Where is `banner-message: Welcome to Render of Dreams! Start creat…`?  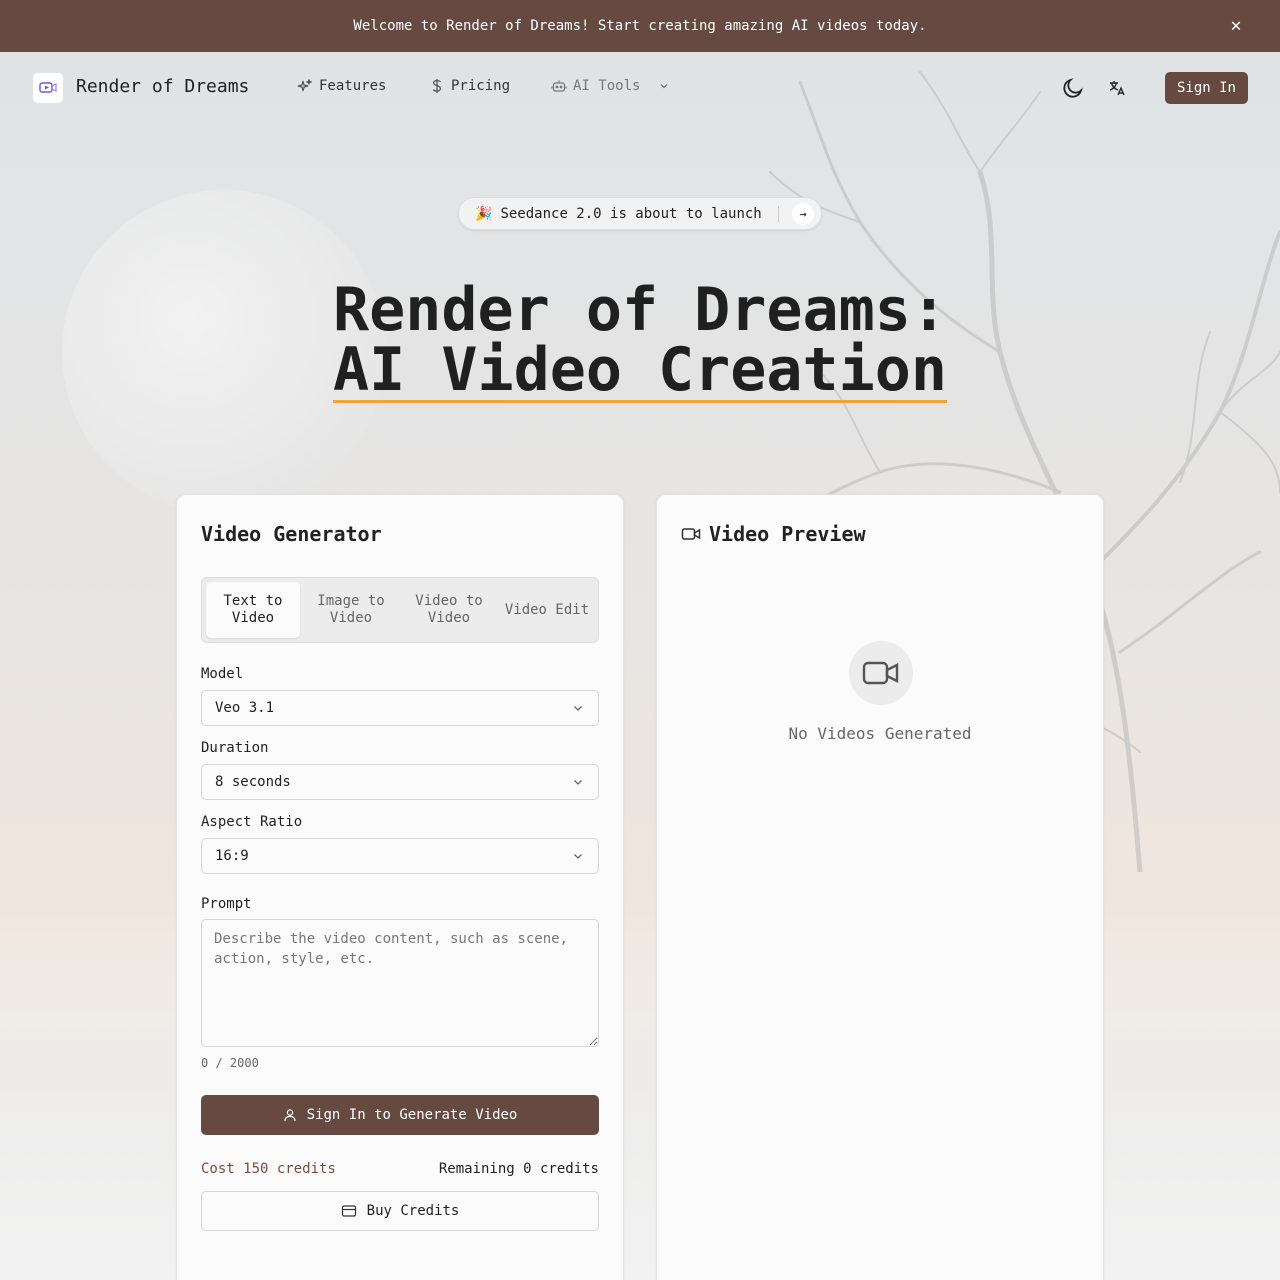 banner-message: Welcome to Render of Dreams! Start creat… is located at coordinates (640, 26).